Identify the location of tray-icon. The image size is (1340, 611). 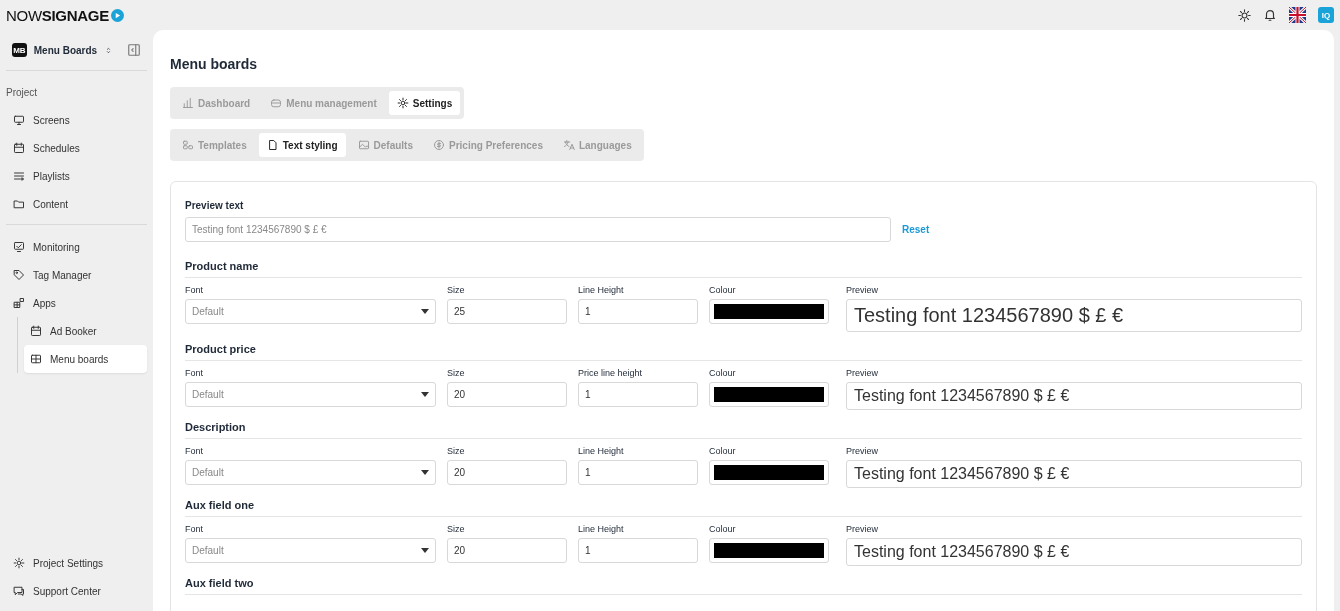
(276, 103).